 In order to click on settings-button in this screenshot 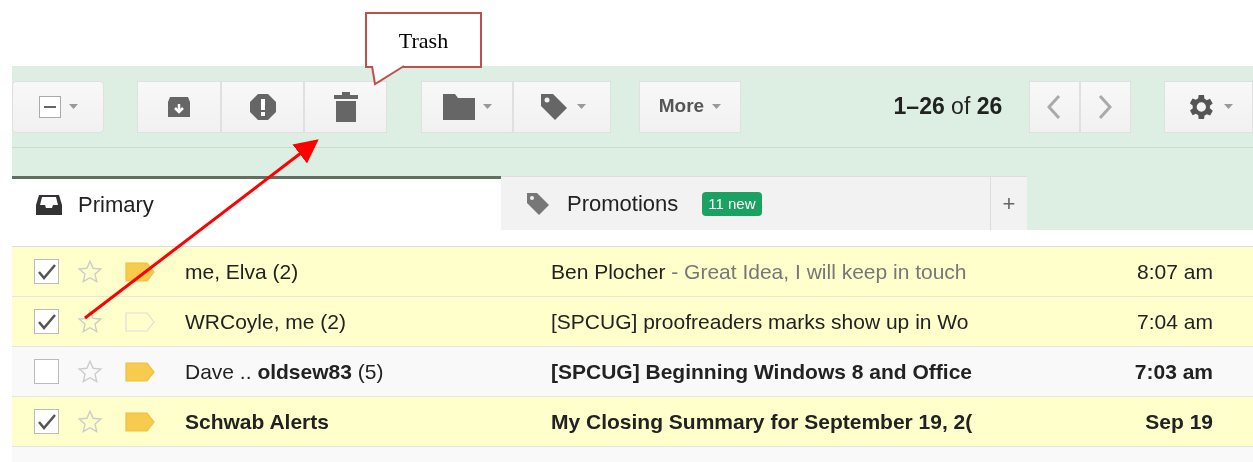, I will do `click(1208, 106)`.